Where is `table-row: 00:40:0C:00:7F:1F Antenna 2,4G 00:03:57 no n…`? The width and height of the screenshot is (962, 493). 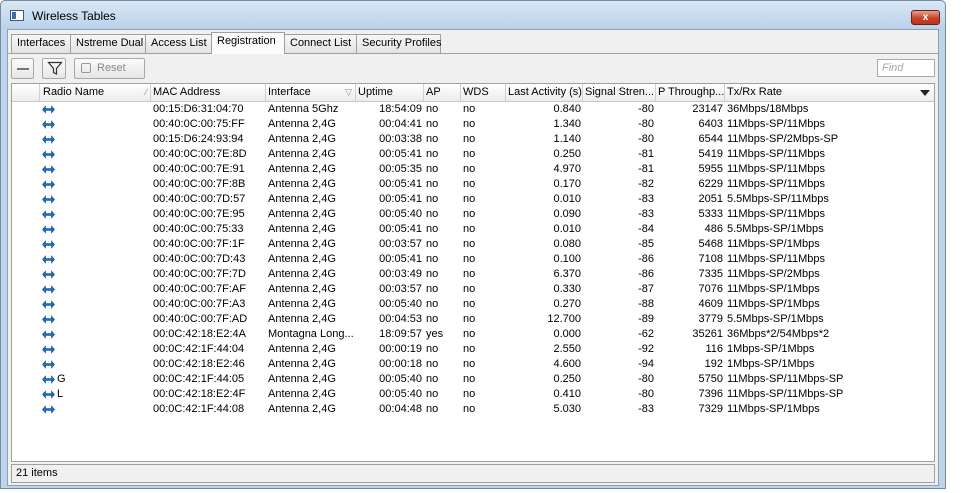 table-row: 00:40:0C:00:7F:1F Antenna 2,4G 00:03:57 no n… is located at coordinates (473, 244).